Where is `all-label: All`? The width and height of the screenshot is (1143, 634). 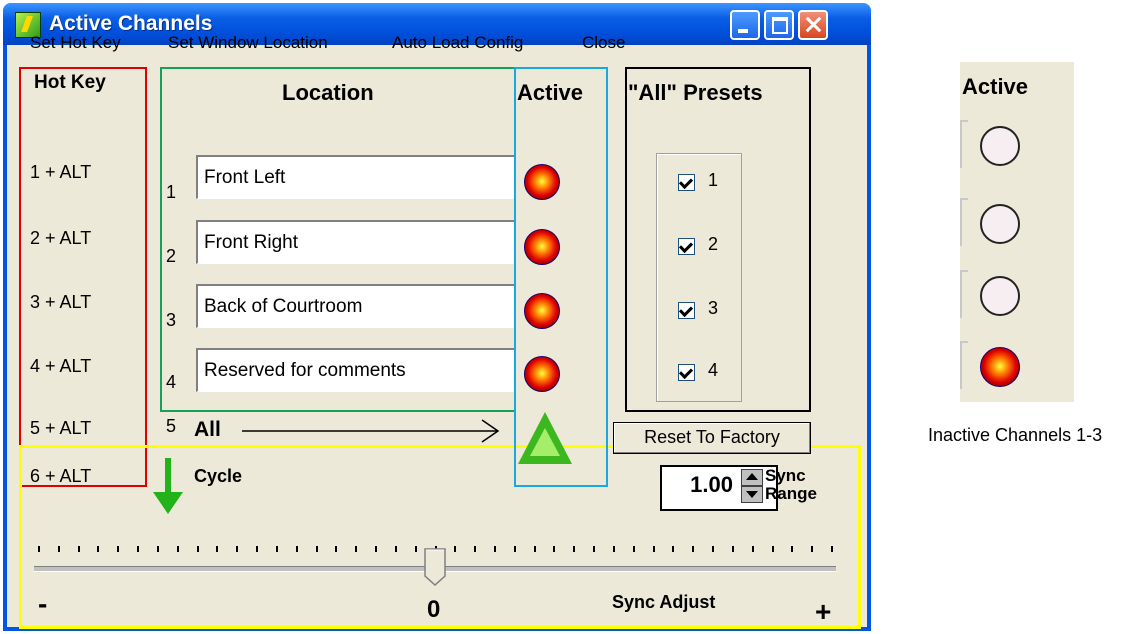
all-label: All is located at coordinates (207, 429).